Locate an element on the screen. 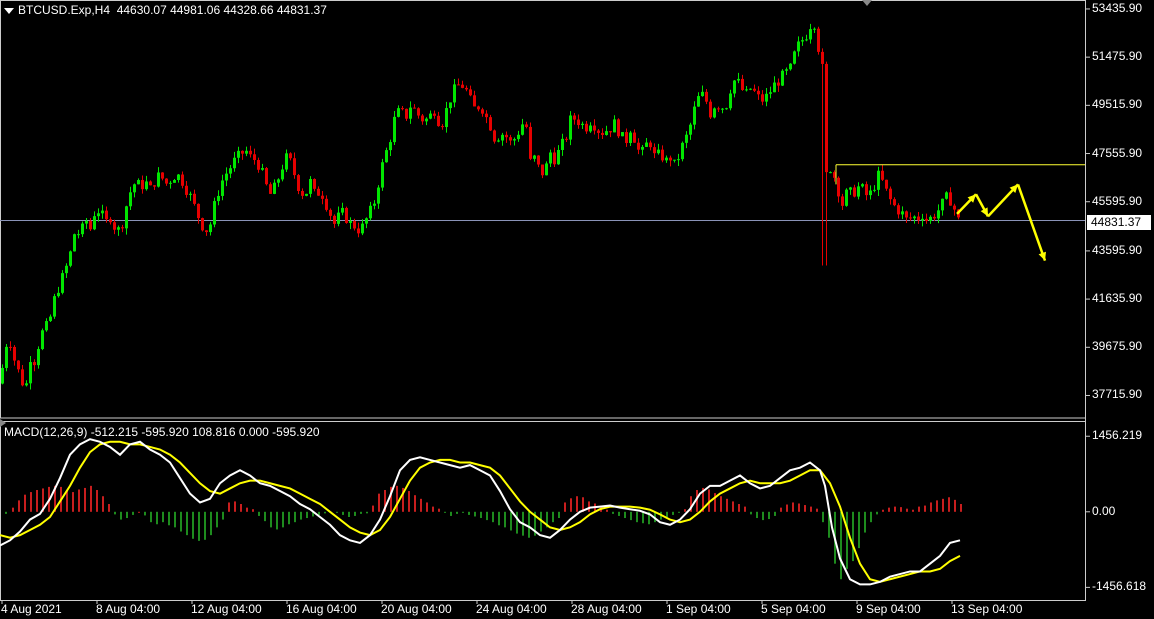  macd-y-tick-label: 1456.219 is located at coordinates (1117, 435).